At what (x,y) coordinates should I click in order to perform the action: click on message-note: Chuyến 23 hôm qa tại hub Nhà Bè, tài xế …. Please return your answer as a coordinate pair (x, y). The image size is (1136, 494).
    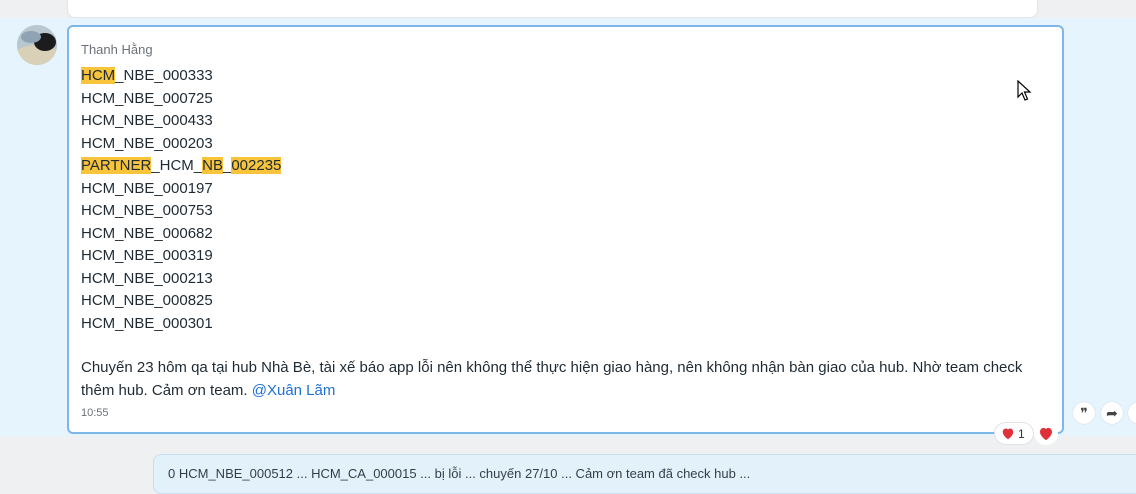
    Looking at the image, I should click on (561, 379).